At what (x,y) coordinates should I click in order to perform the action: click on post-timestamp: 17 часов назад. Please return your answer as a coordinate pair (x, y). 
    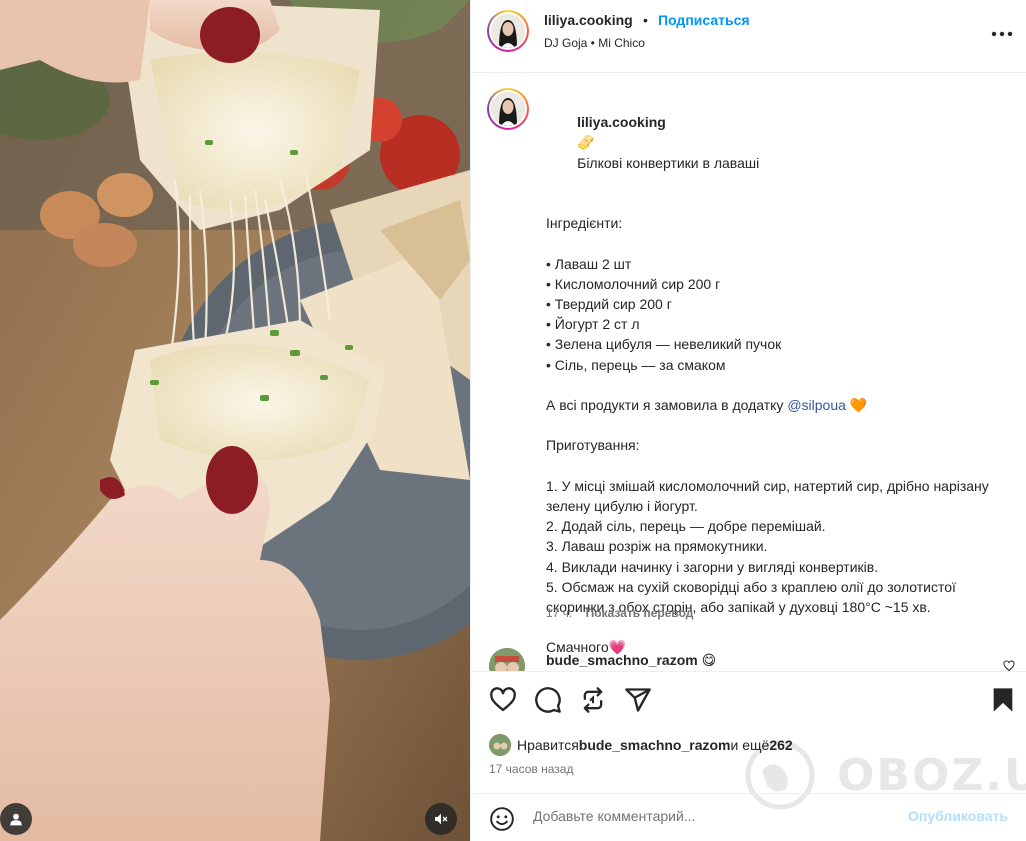
    Looking at the image, I should click on (531, 769).